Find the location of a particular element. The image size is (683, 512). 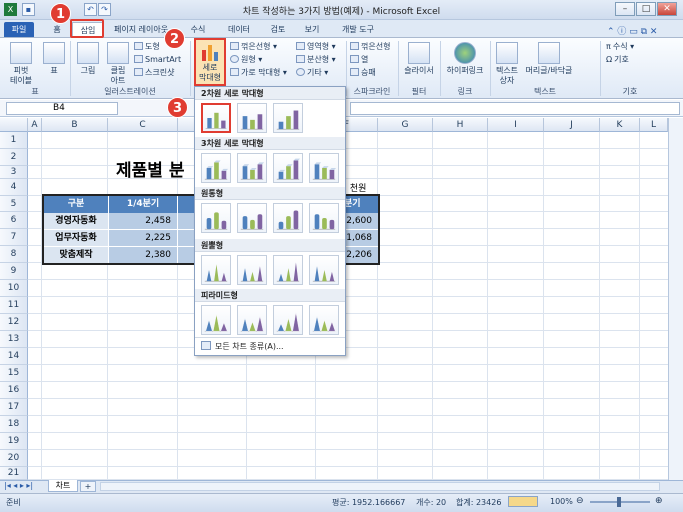

zoom-out-icon: ⊖ is located at coordinates (580, 501).